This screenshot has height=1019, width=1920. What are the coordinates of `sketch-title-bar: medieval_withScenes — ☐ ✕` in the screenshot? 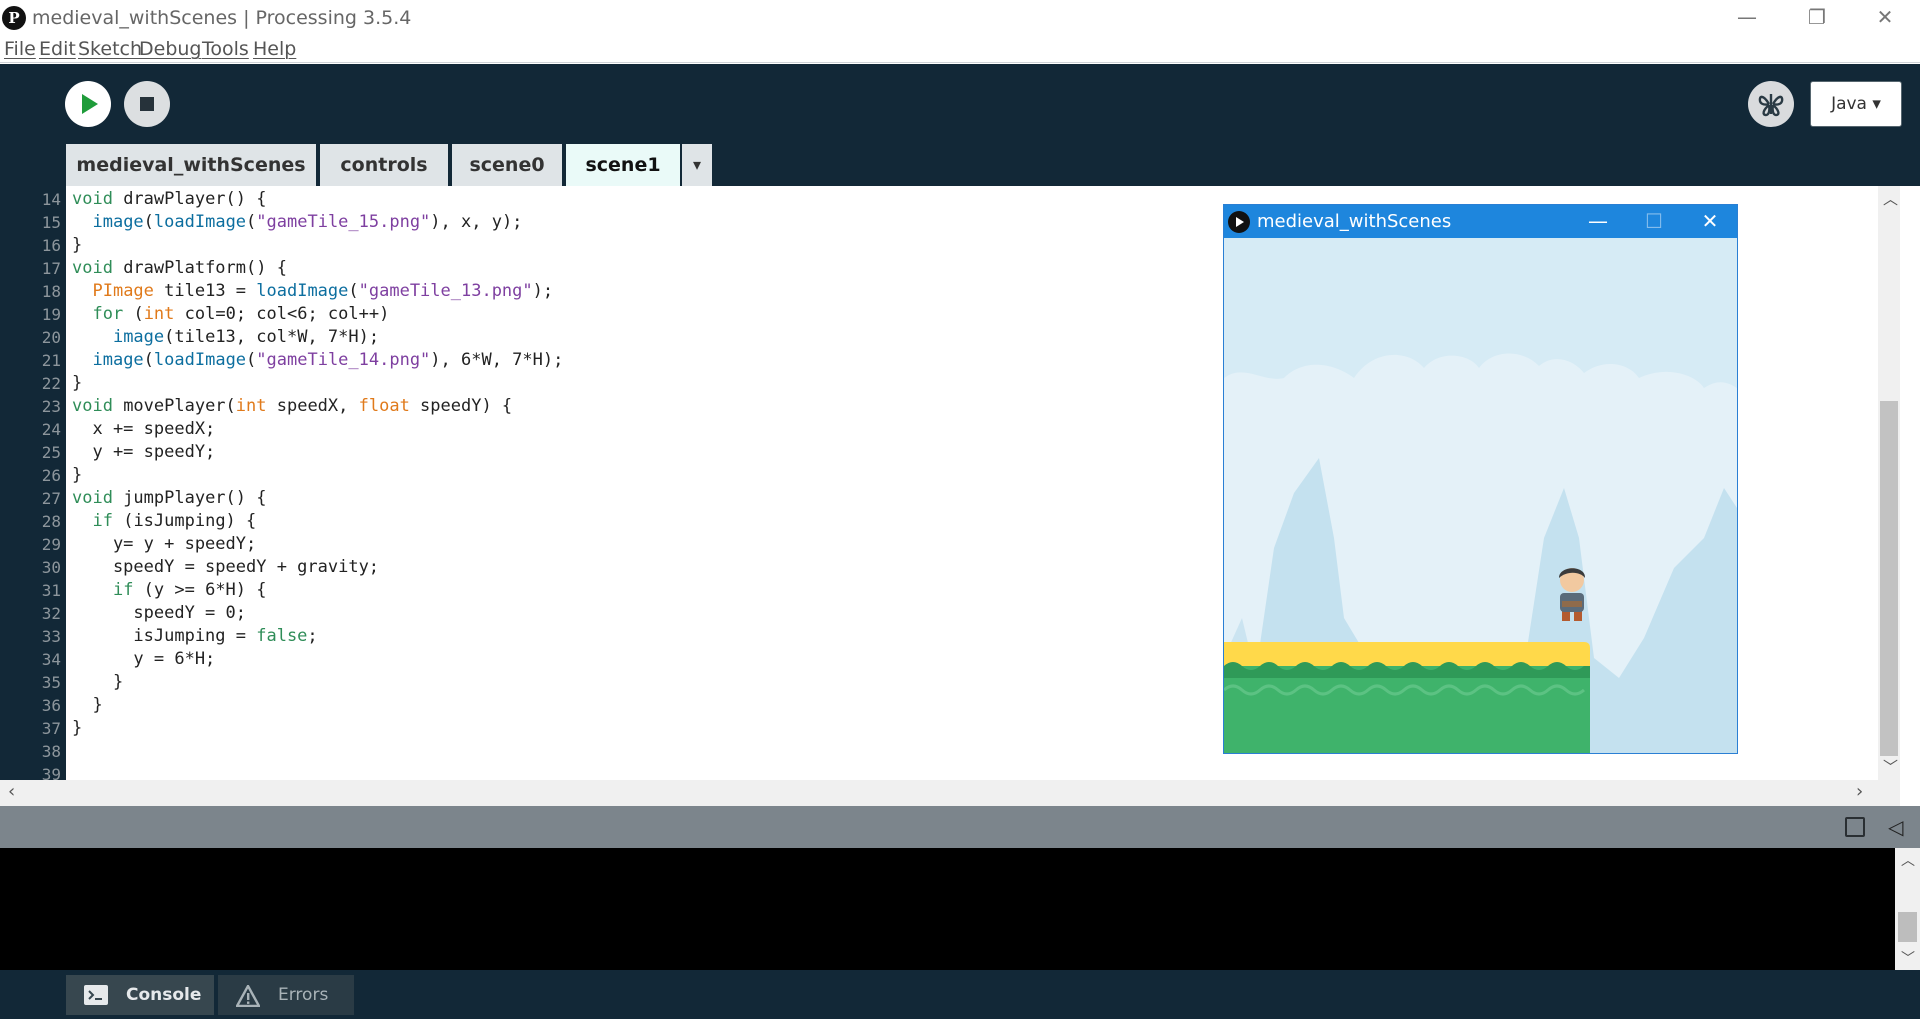 It's located at (1480, 221).